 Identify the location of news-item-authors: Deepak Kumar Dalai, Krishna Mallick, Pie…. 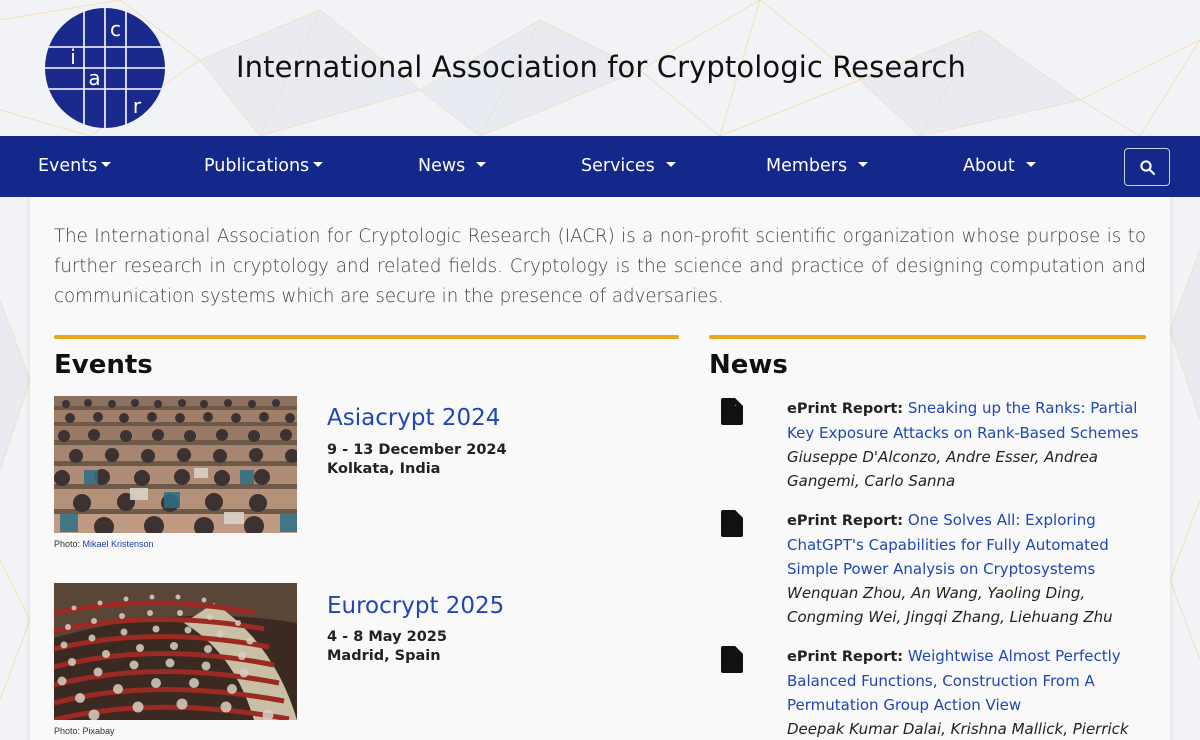
(958, 729).